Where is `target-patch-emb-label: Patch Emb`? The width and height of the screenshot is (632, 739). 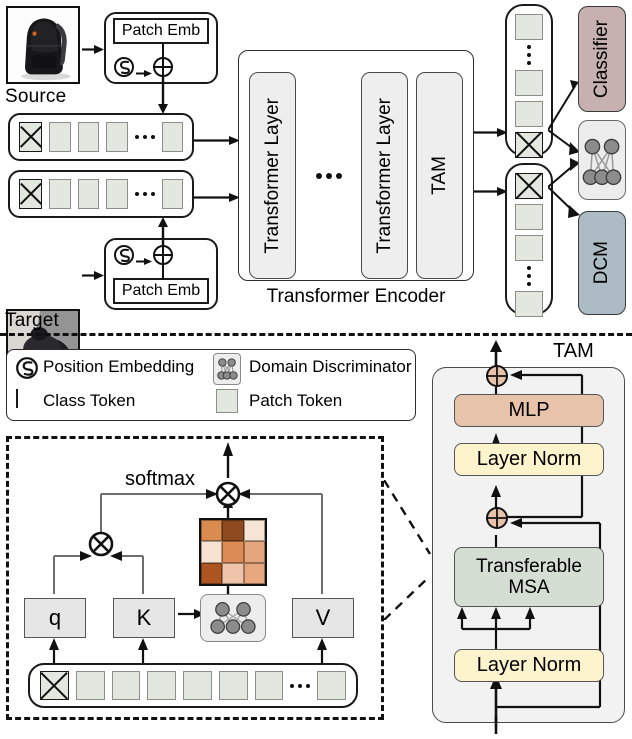 target-patch-emb-label: Patch Emb is located at coordinates (161, 290).